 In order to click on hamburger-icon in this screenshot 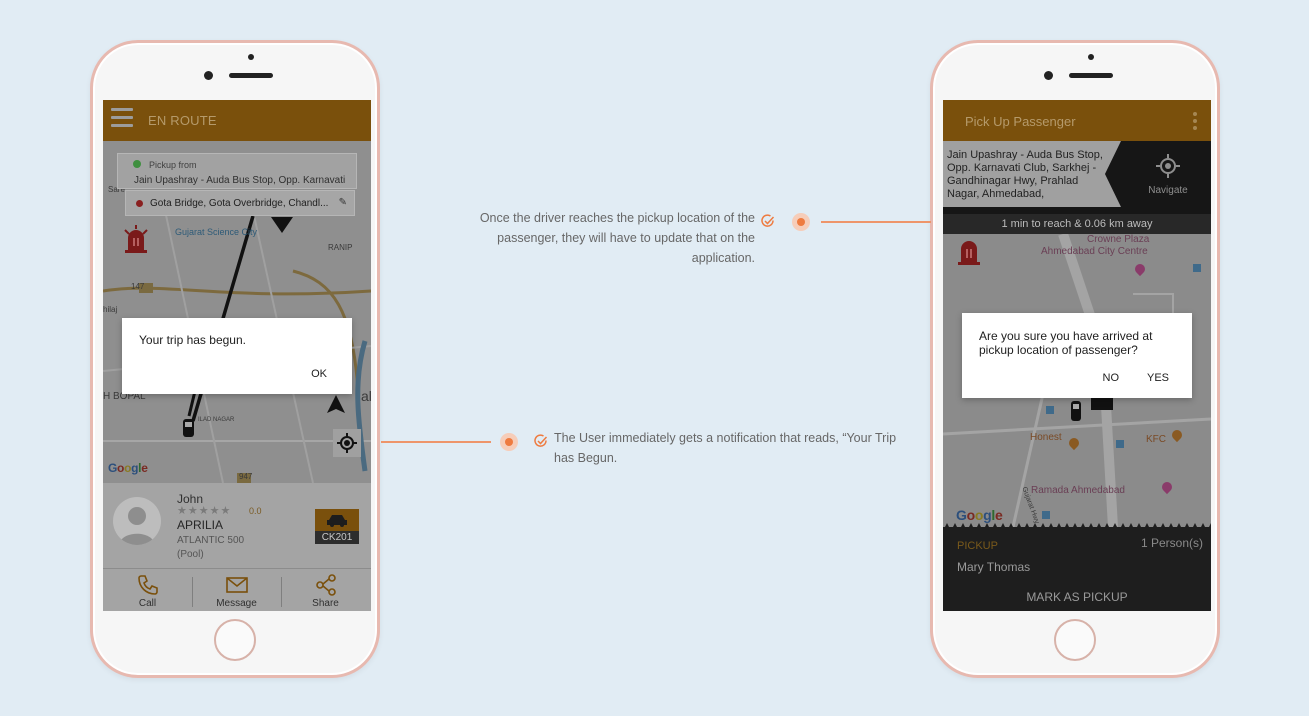, I will do `click(122, 118)`.